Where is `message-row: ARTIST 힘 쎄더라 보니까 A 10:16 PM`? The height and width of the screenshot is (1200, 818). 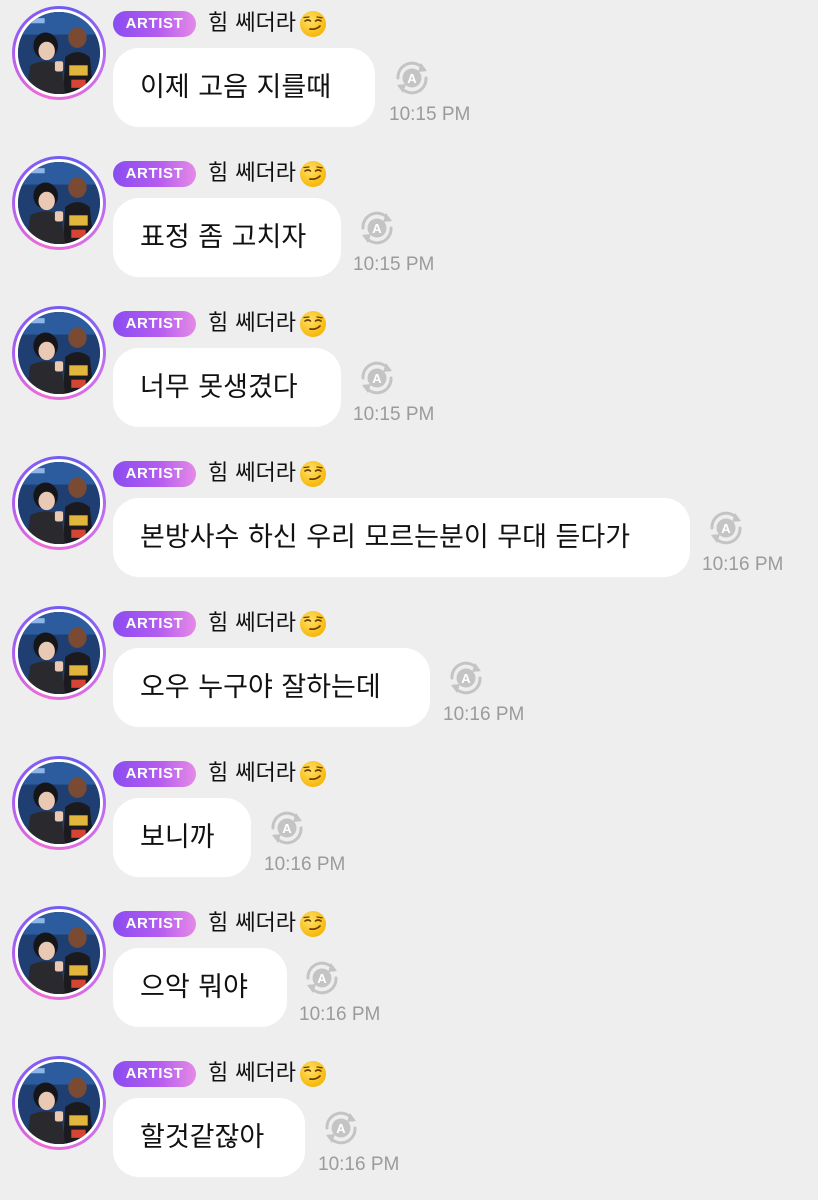
message-row: ARTIST 힘 쎄더라 보니까 A 10:16 PM is located at coordinates (409, 825).